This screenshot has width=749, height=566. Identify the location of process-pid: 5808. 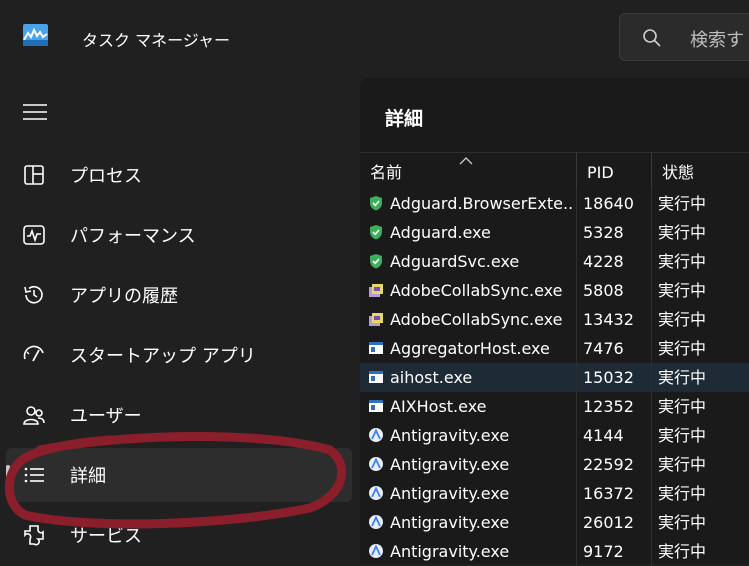
(603, 290).